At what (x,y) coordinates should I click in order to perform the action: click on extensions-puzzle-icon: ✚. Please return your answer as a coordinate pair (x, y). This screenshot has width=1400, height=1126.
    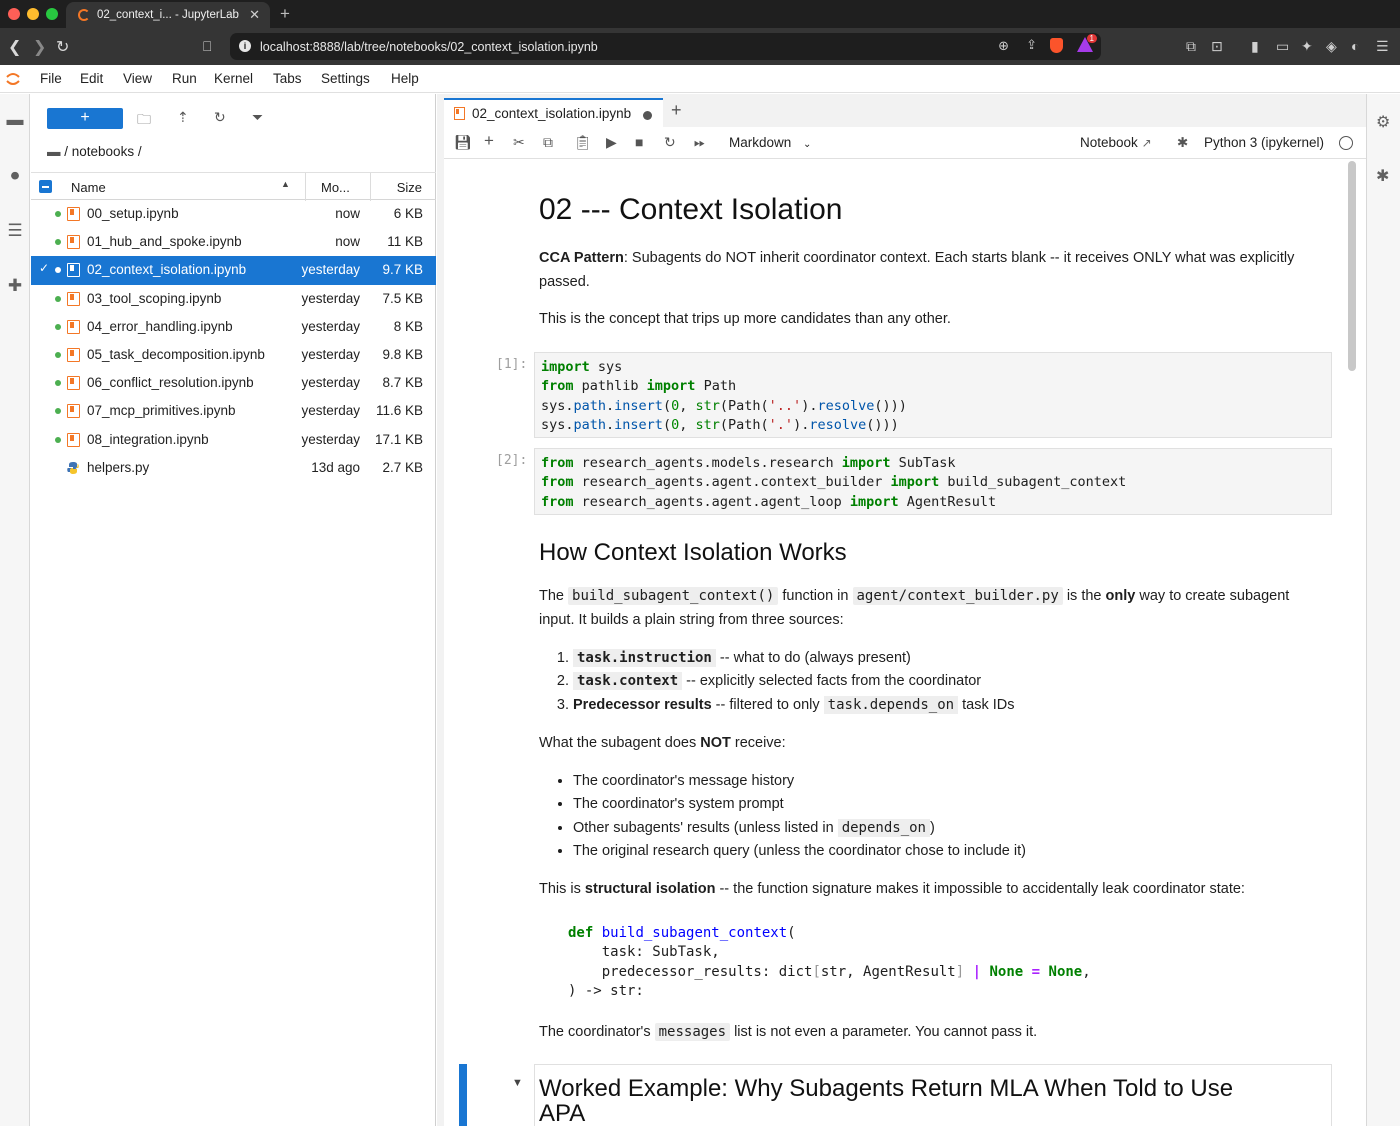
    Looking at the image, I should click on (15, 286).